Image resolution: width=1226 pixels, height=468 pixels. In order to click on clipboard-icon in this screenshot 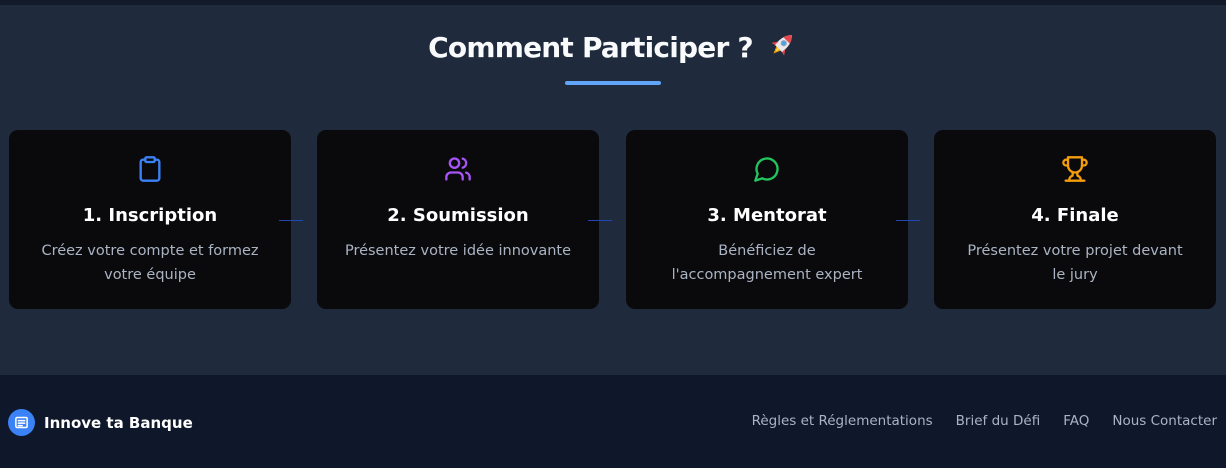, I will do `click(150, 169)`.